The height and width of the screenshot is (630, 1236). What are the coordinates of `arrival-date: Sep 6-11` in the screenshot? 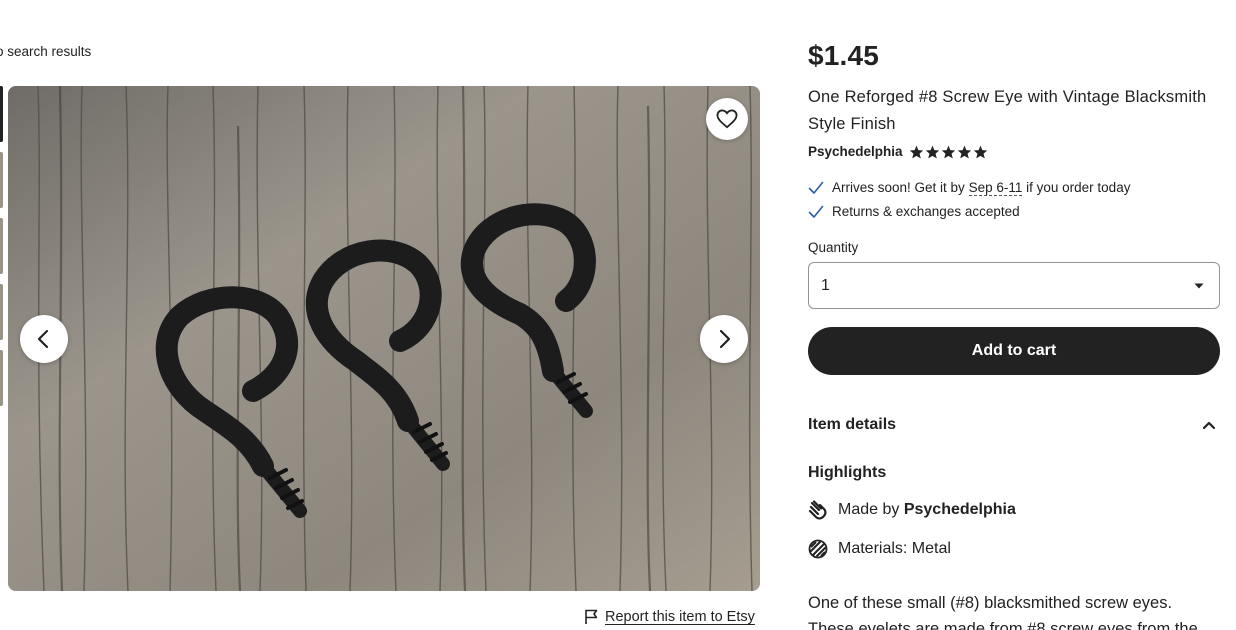 It's located at (995, 188).